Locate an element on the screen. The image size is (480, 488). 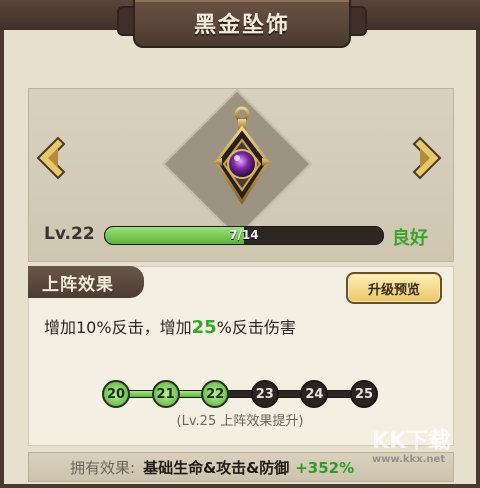
previous-item-button is located at coordinates (51, 158).